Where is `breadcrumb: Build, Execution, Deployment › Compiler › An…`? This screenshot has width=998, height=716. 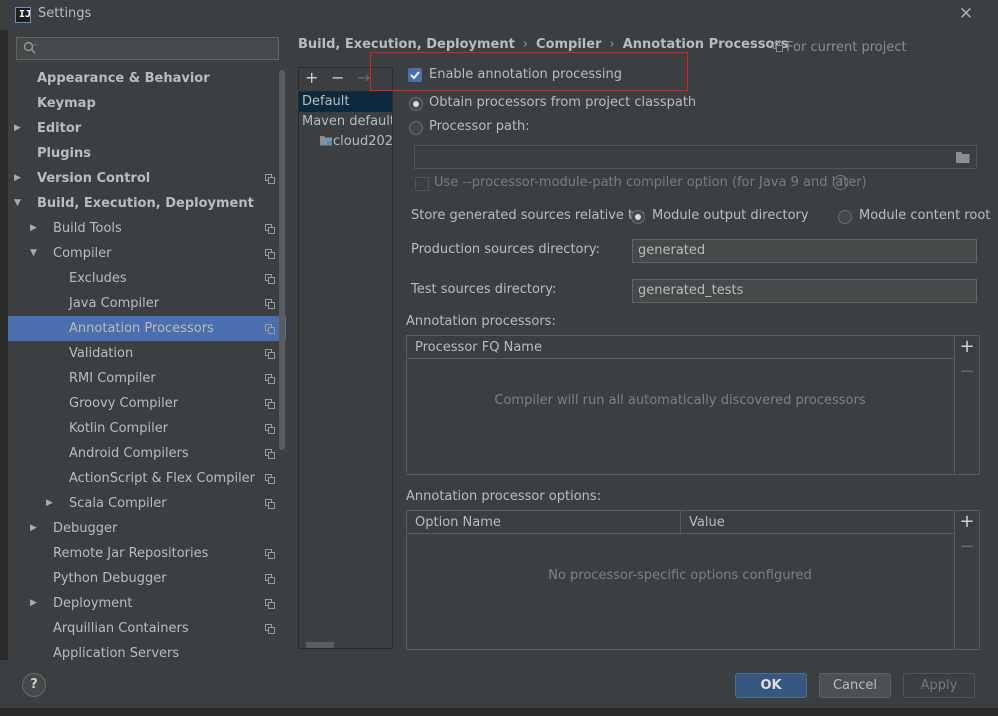
breadcrumb: Build, Execution, Deployment › Compiler › An… is located at coordinates (543, 44).